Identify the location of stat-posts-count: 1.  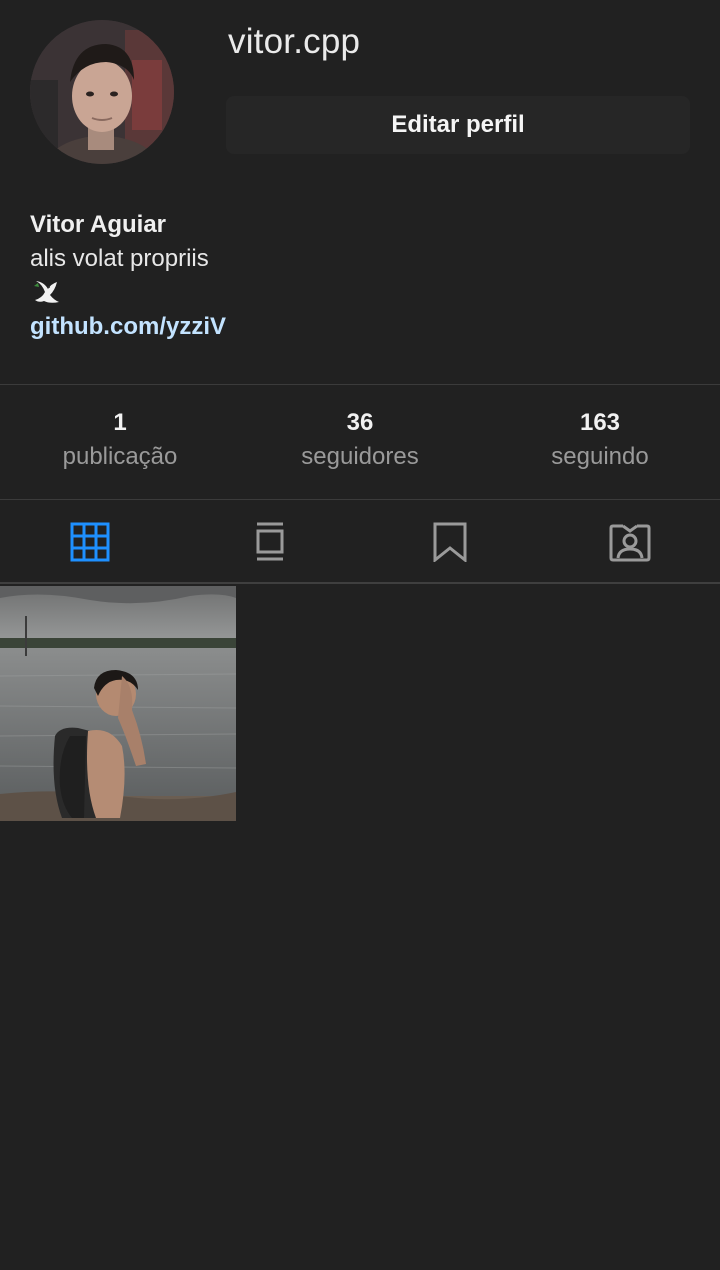
(120, 422).